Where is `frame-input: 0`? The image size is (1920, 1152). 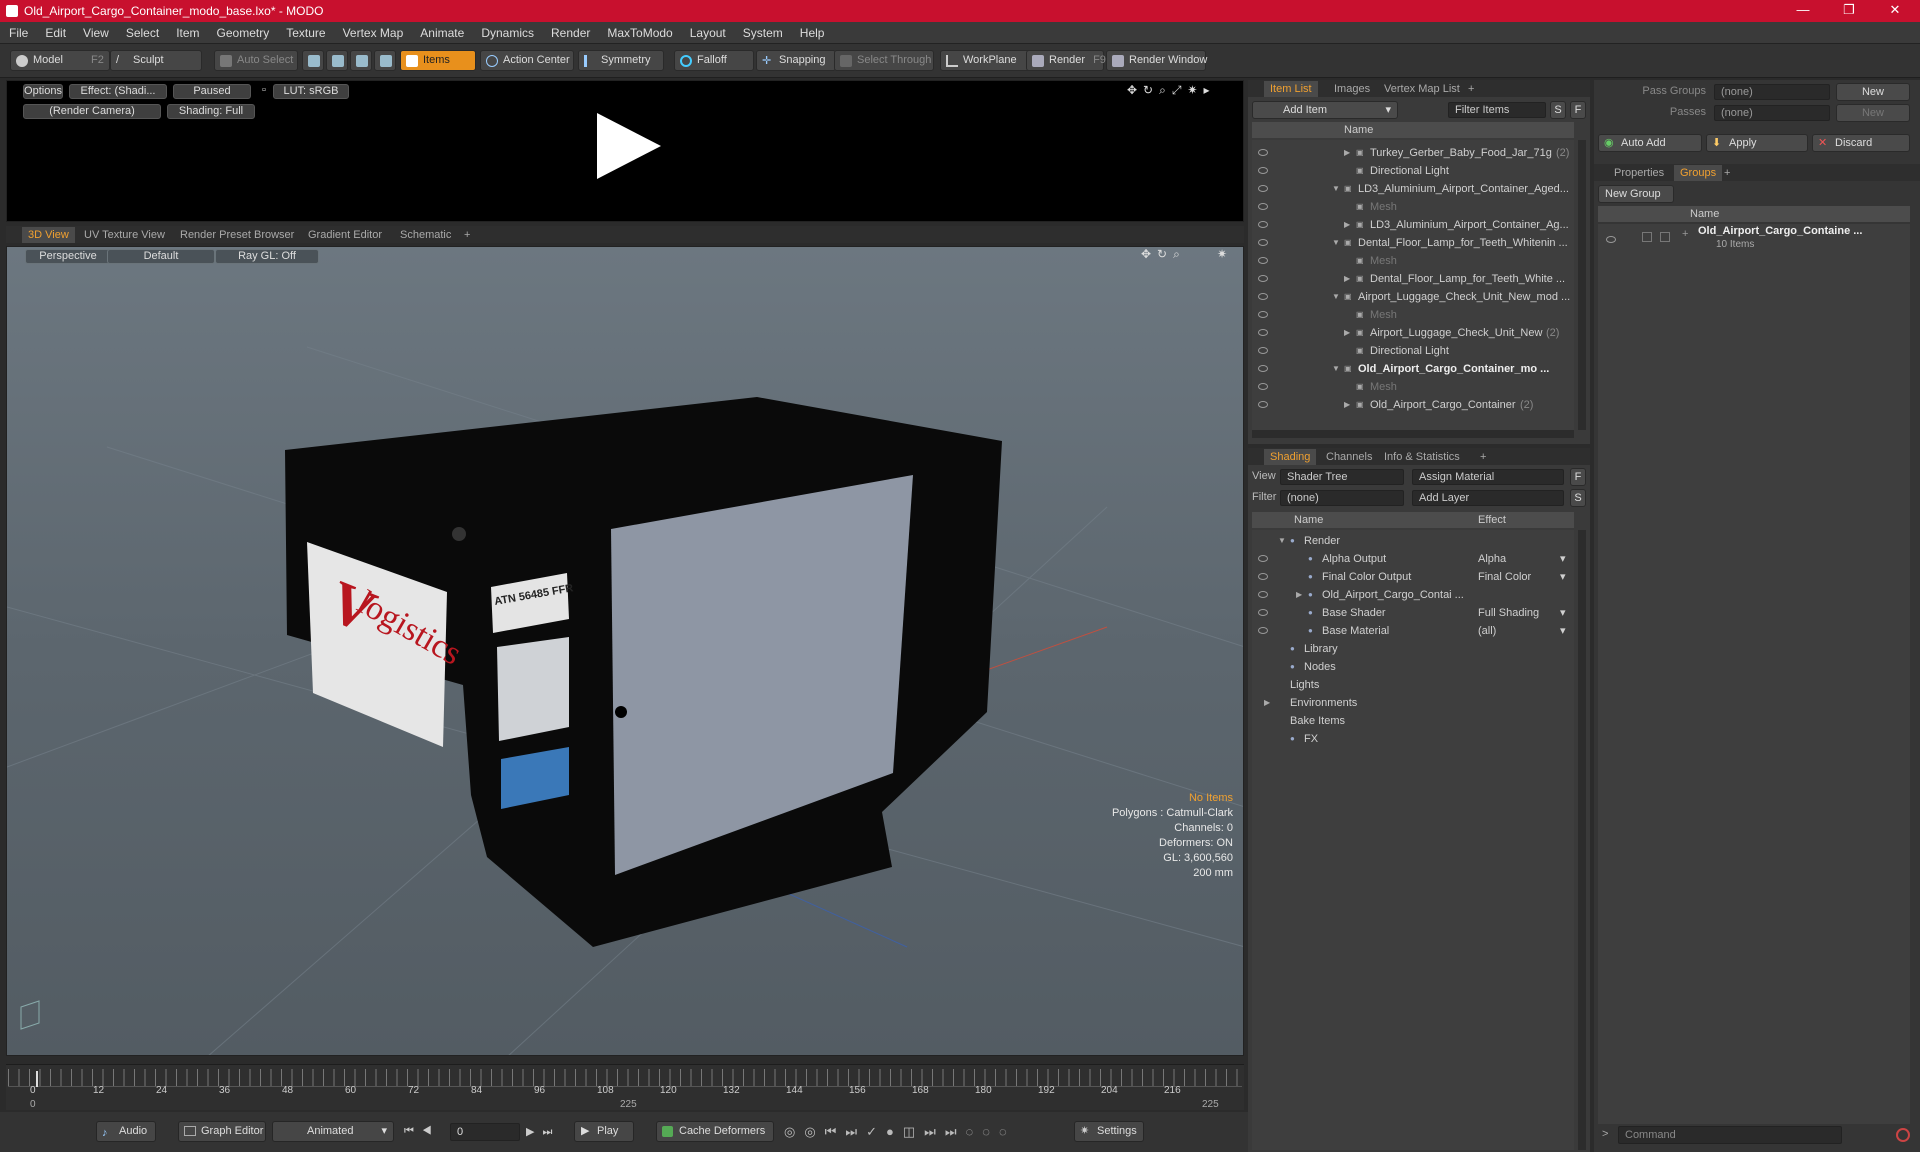 frame-input: 0 is located at coordinates (485, 1132).